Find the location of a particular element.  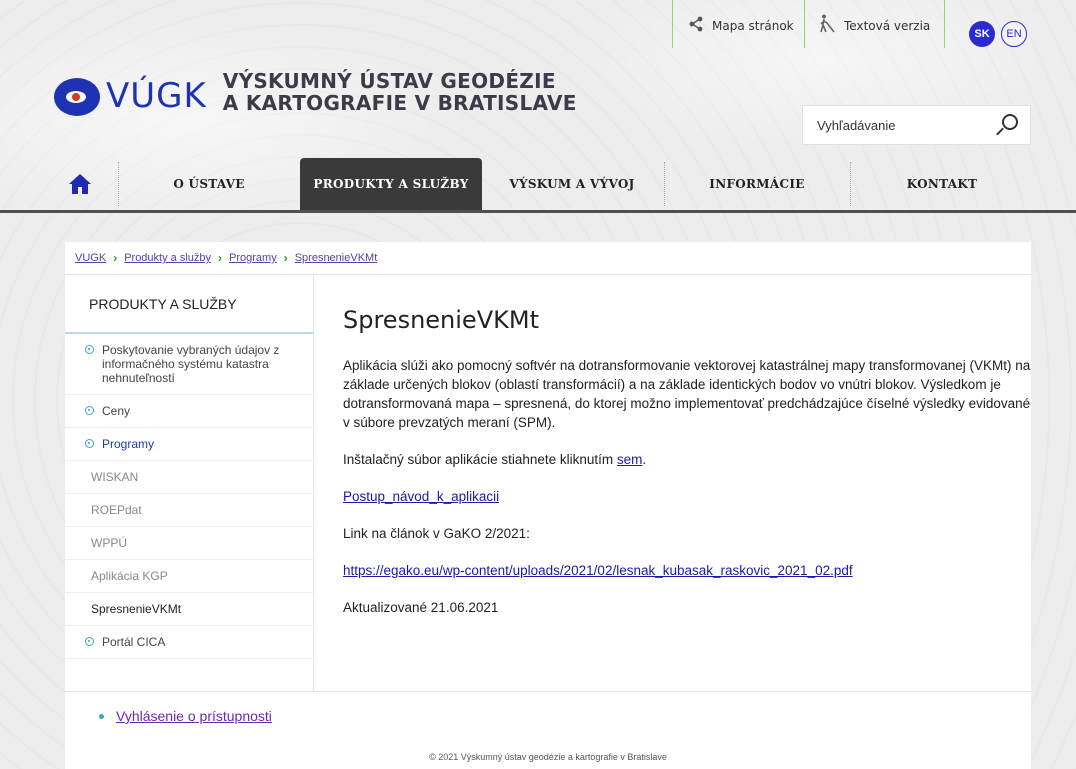

sitemap-link: Mapa stránok is located at coordinates (738, 26).